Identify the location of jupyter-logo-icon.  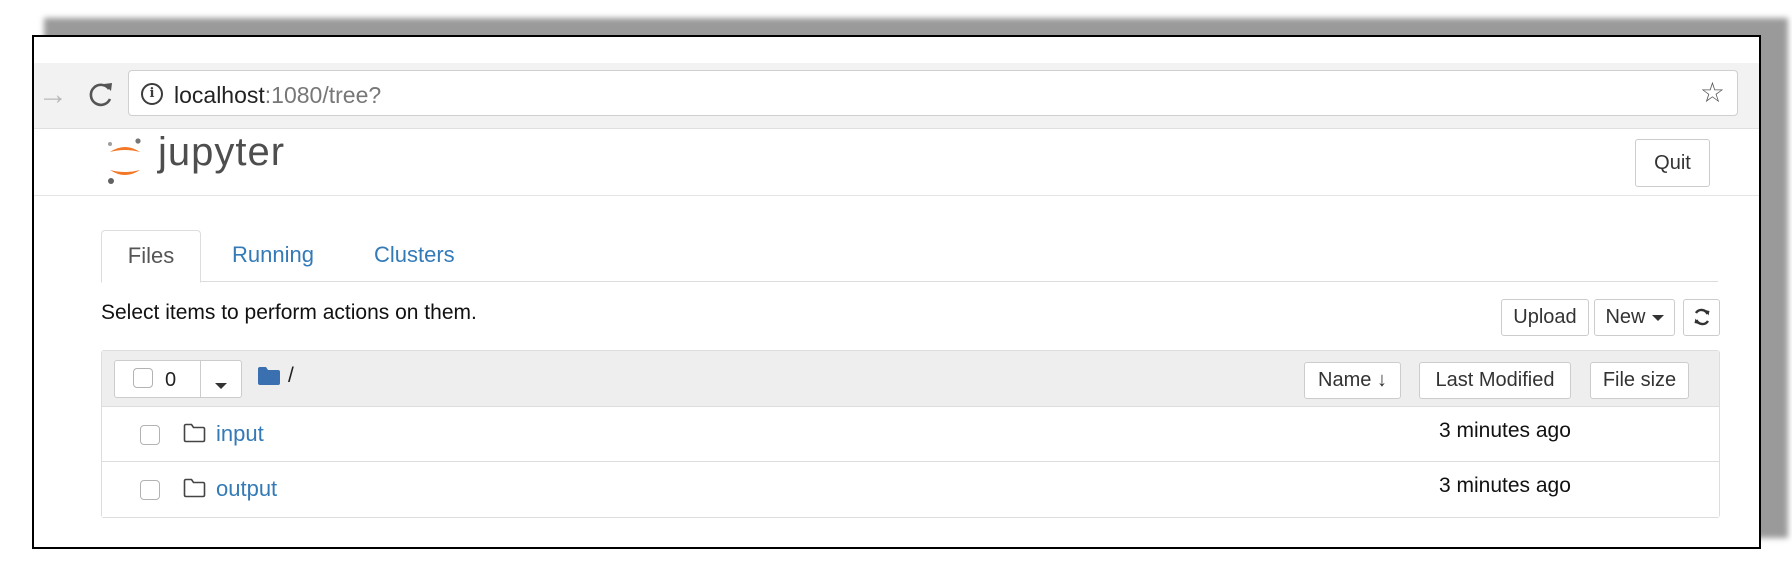
(125, 161).